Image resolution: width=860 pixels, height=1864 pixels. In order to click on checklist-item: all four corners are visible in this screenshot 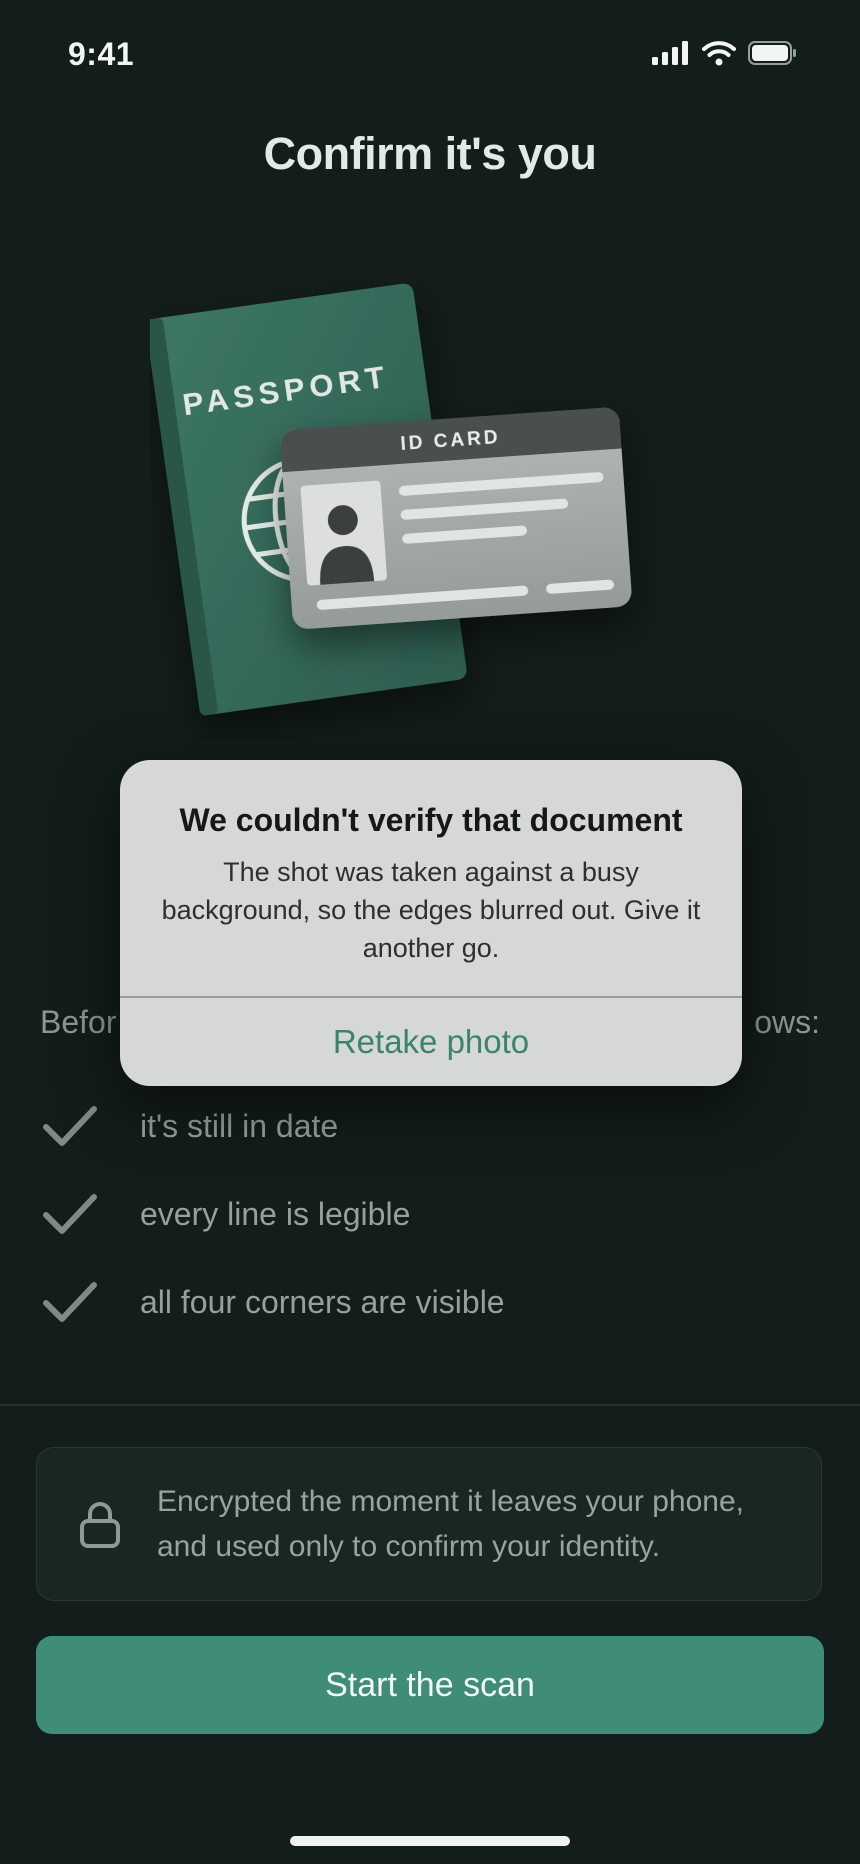, I will do `click(430, 1302)`.